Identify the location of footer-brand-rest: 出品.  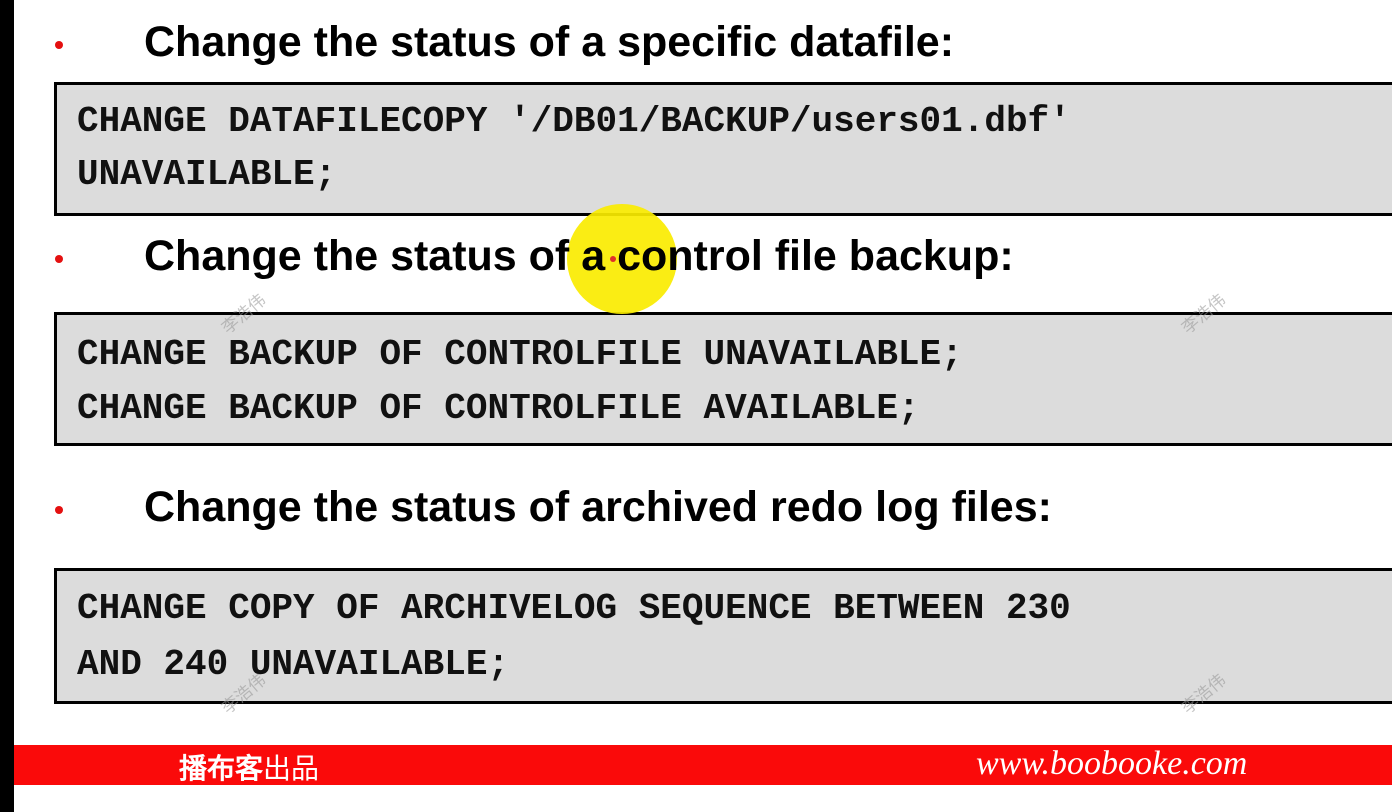
(291, 768).